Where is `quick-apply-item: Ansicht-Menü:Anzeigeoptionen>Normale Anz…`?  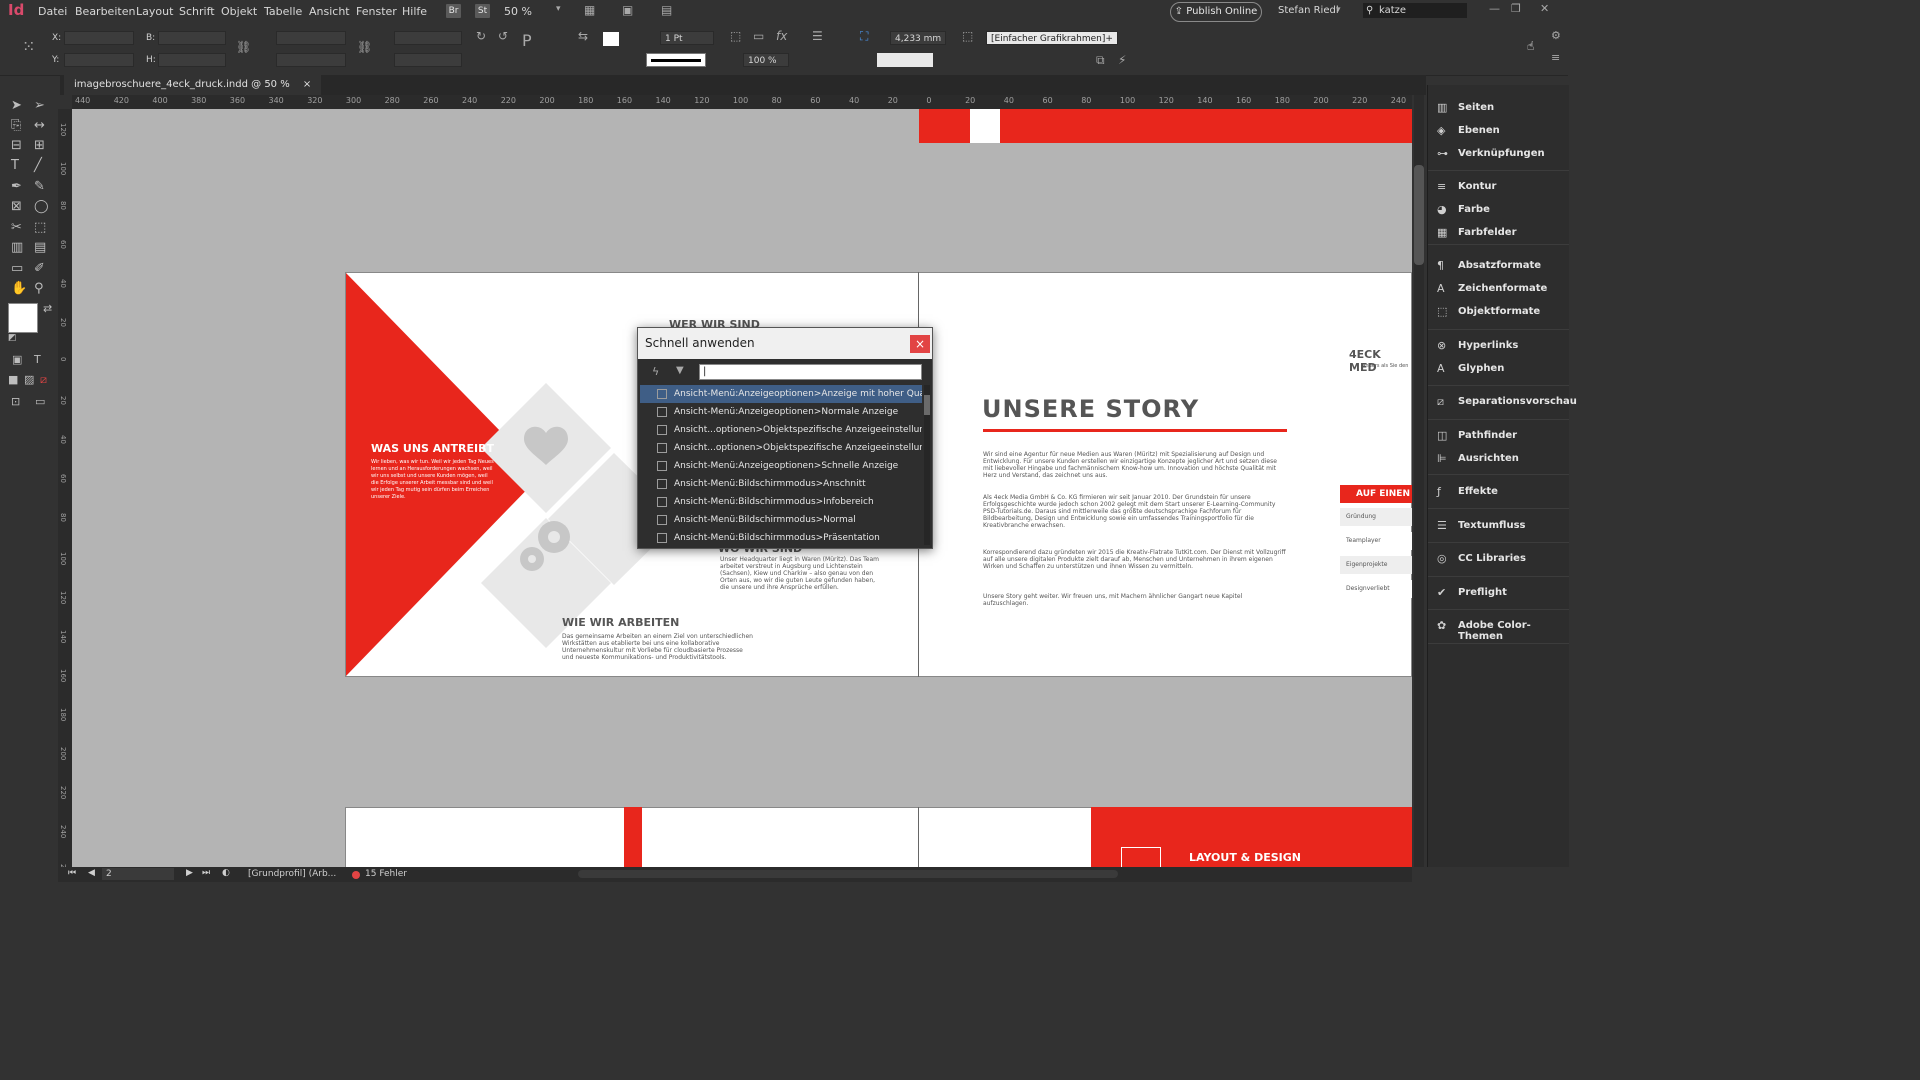
quick-apply-item: Ansicht-Menü:Anzeigeoptionen>Normale Anz… is located at coordinates (781, 412).